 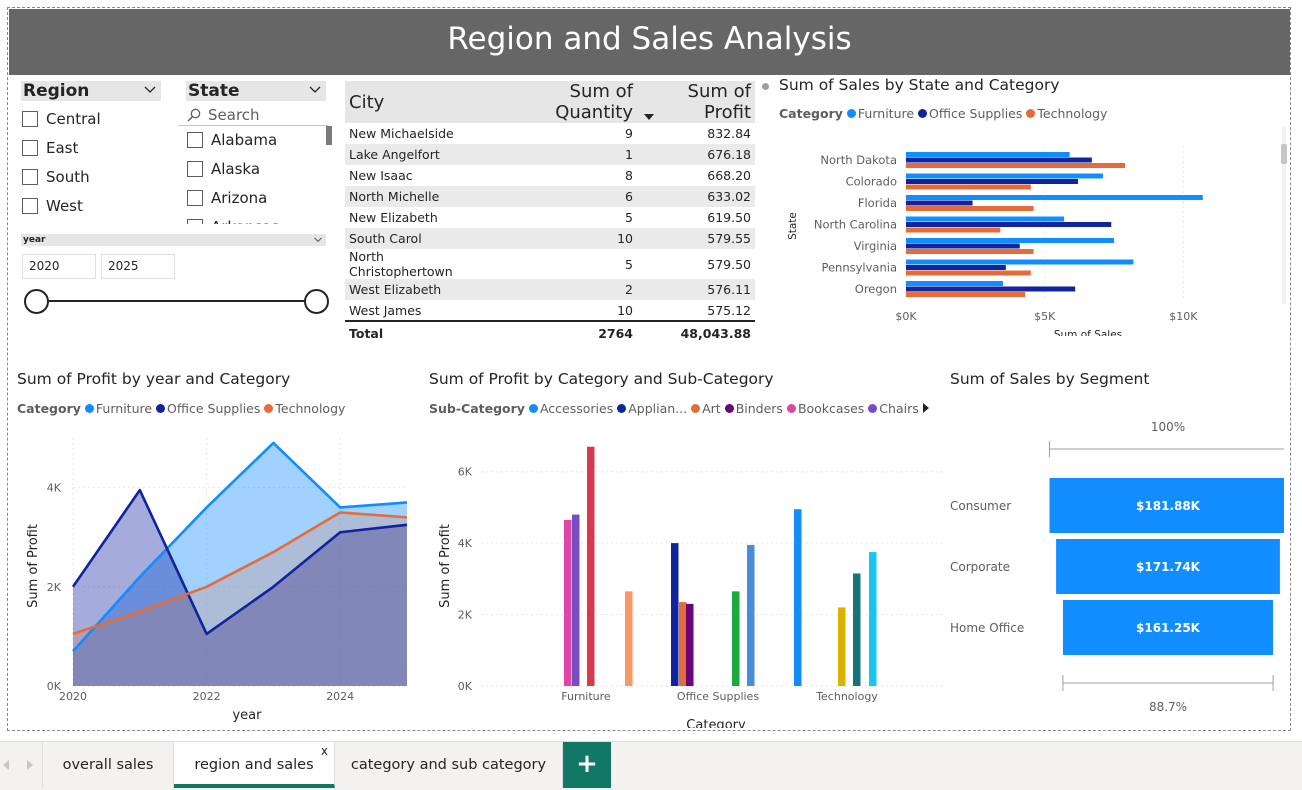 I want to click on subcat-legend-item-art: Art, so click(x=706, y=408).